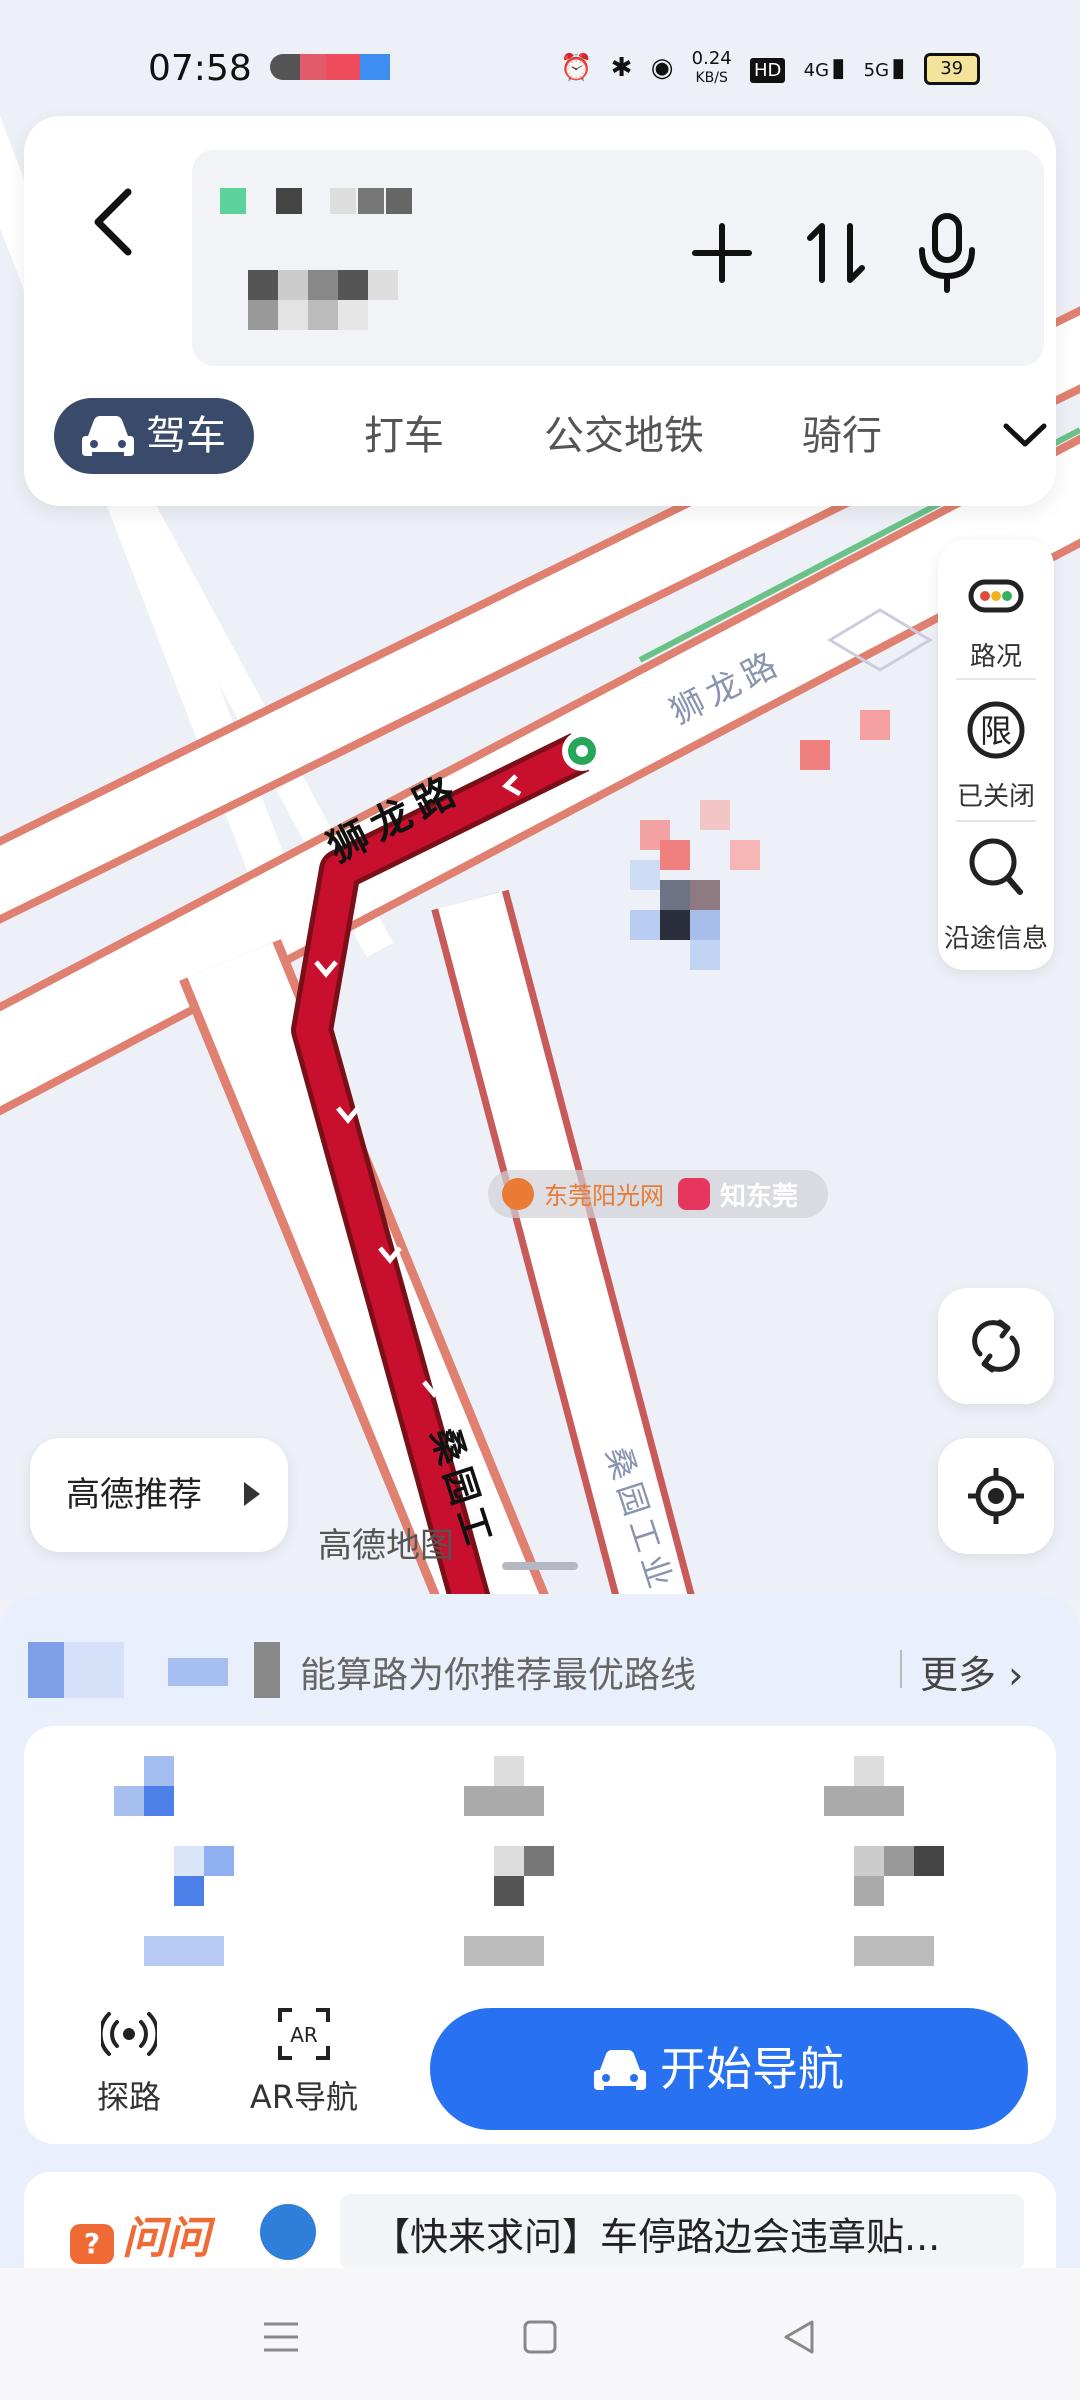 The height and width of the screenshot is (2400, 1080). I want to click on watermark: 东莞阳光网 知东莞, so click(658, 1194).